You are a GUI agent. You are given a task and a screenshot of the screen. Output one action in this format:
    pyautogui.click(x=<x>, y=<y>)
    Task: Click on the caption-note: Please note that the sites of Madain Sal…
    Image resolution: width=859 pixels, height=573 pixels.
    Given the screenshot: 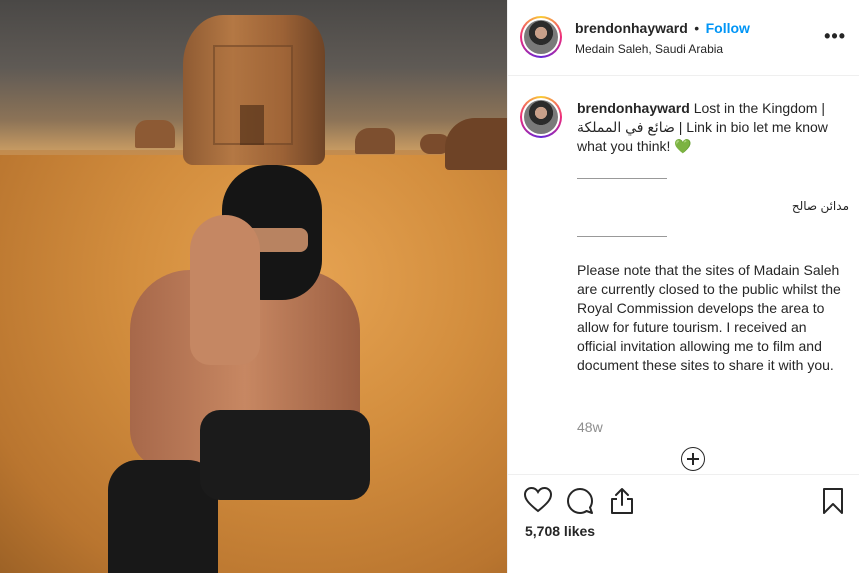 What is the action you would take?
    pyautogui.click(x=709, y=317)
    